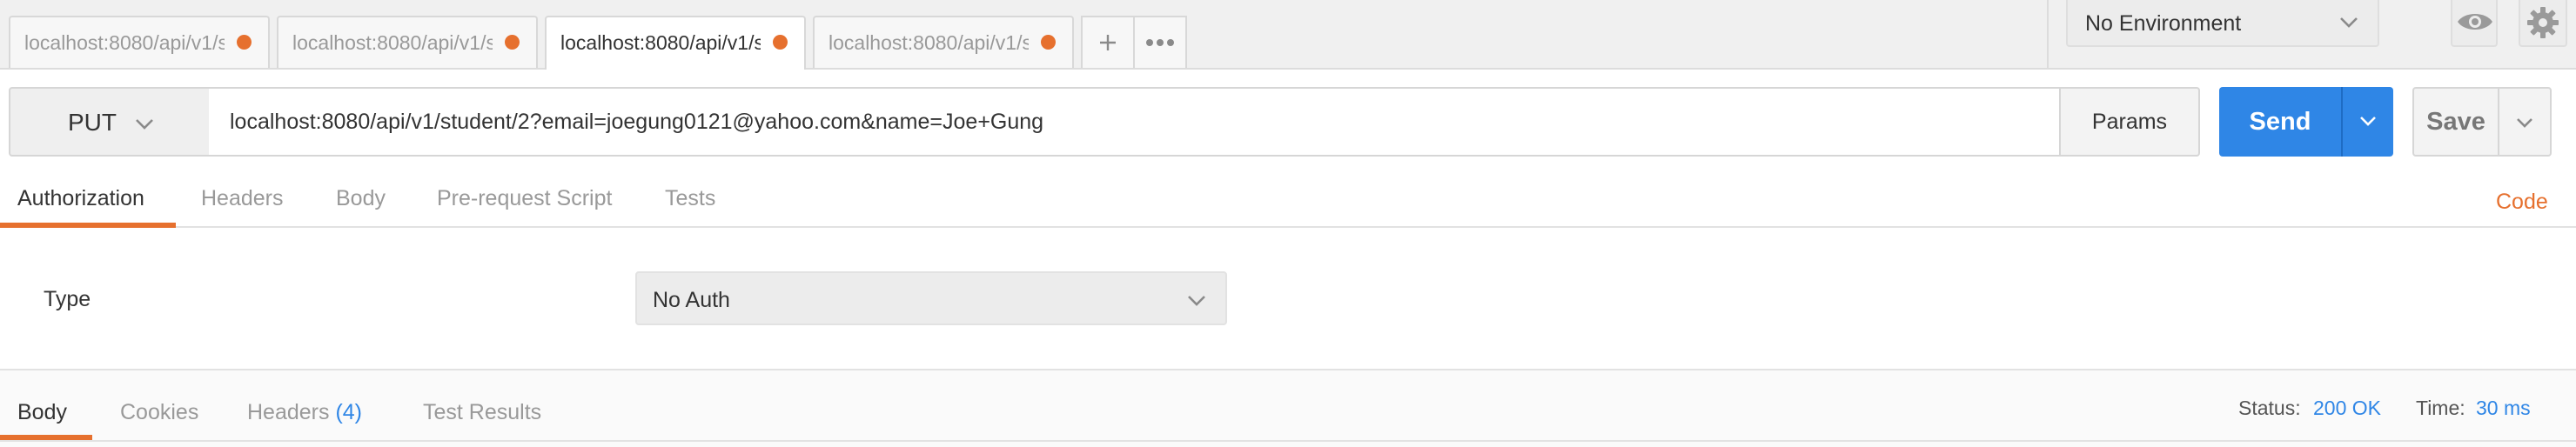 The width and height of the screenshot is (2576, 447). What do you see at coordinates (1136, 122) in the screenshot?
I see `request-url-input` at bounding box center [1136, 122].